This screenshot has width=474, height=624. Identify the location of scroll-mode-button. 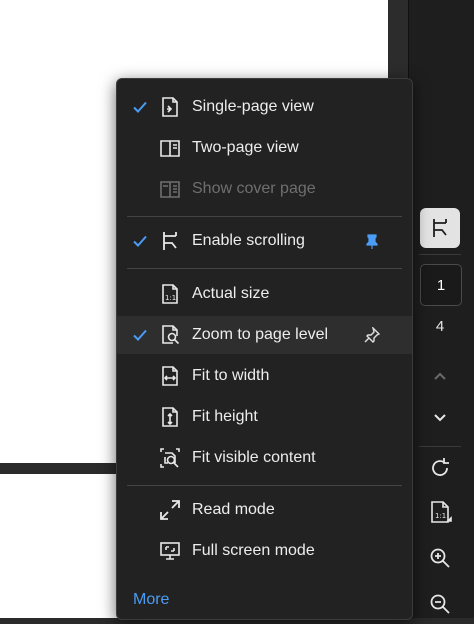
(440, 228).